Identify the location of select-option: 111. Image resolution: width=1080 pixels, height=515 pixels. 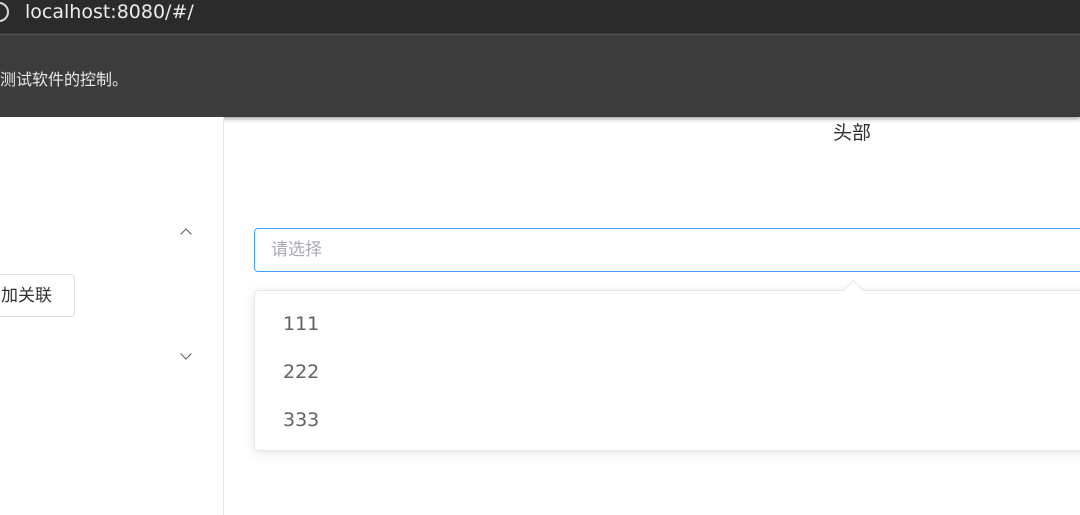
(667, 324).